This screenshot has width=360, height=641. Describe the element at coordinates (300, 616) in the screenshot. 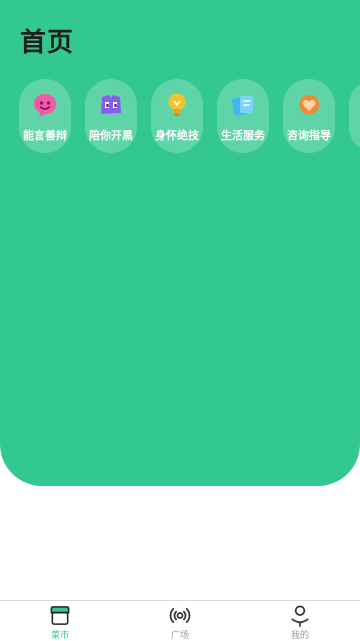

I see `person-icon` at that location.